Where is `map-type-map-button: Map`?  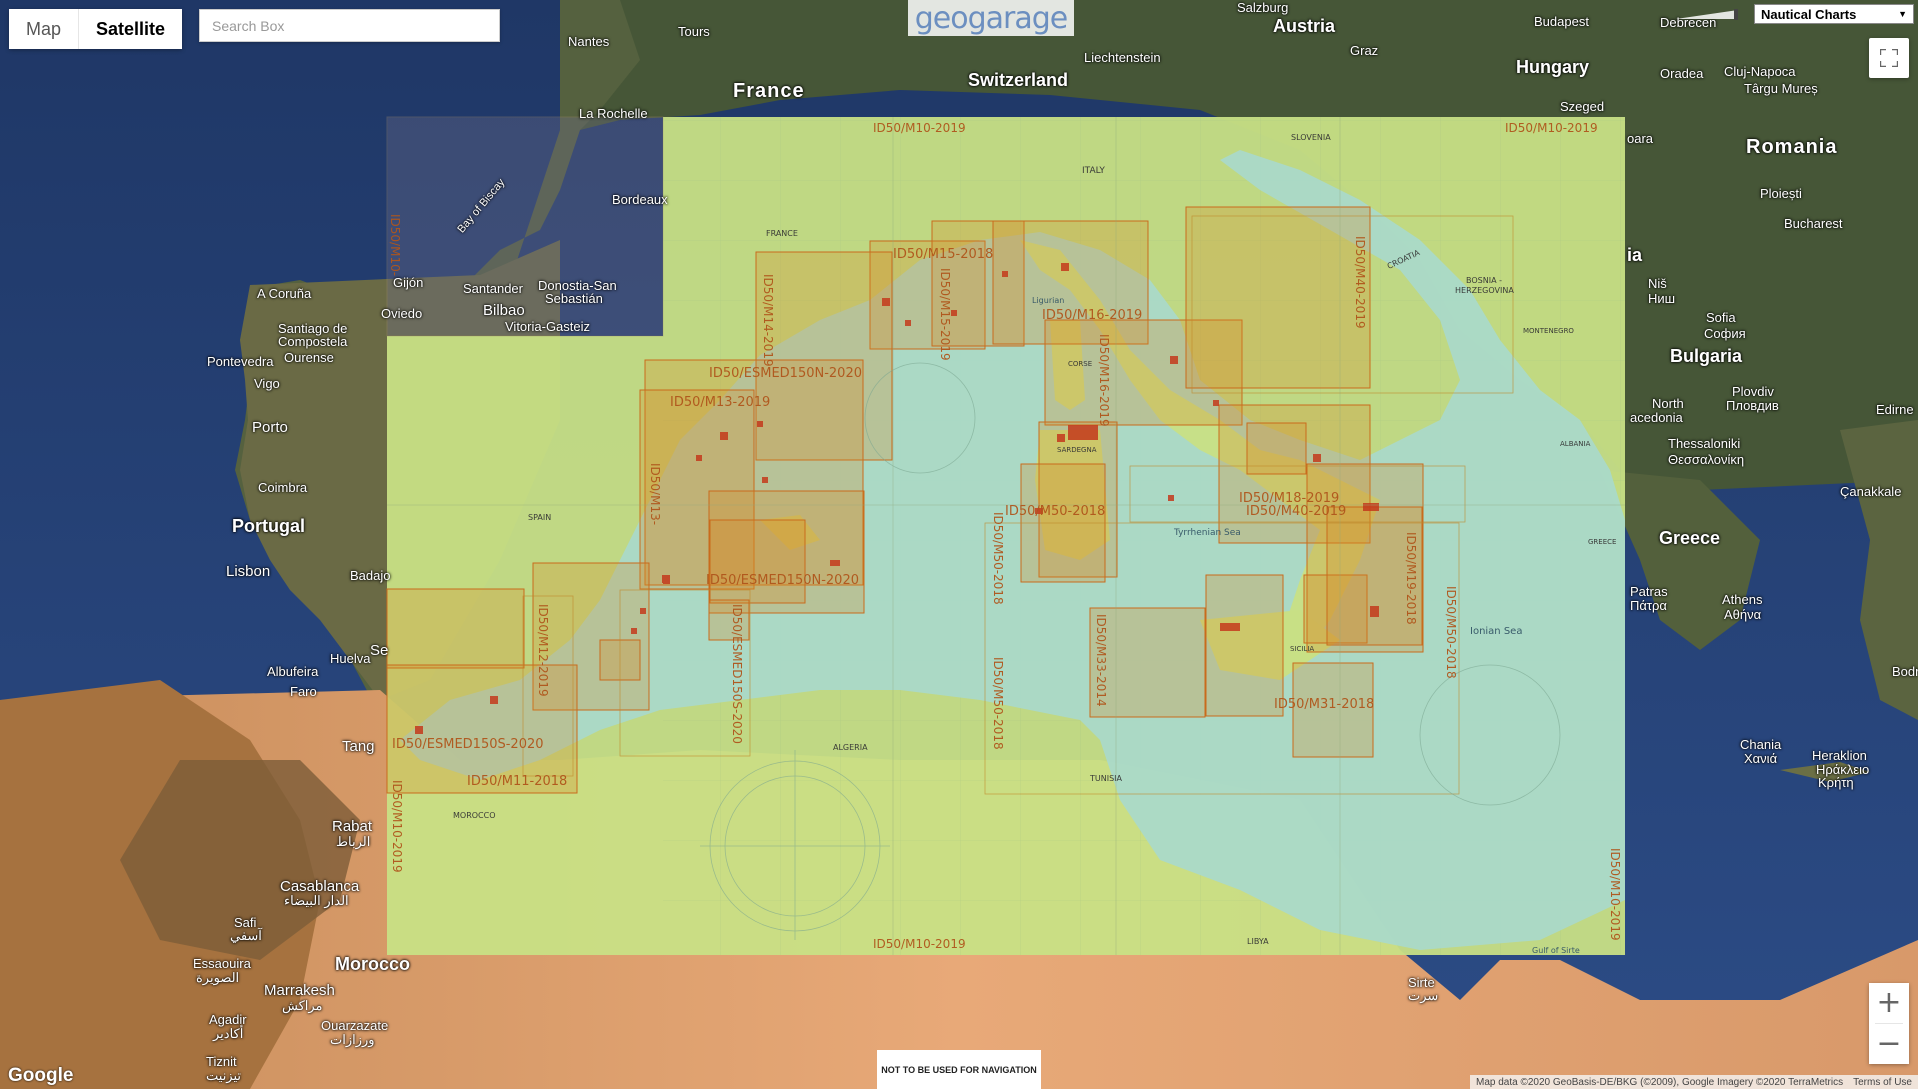
map-type-map-button: Map is located at coordinates (44, 29).